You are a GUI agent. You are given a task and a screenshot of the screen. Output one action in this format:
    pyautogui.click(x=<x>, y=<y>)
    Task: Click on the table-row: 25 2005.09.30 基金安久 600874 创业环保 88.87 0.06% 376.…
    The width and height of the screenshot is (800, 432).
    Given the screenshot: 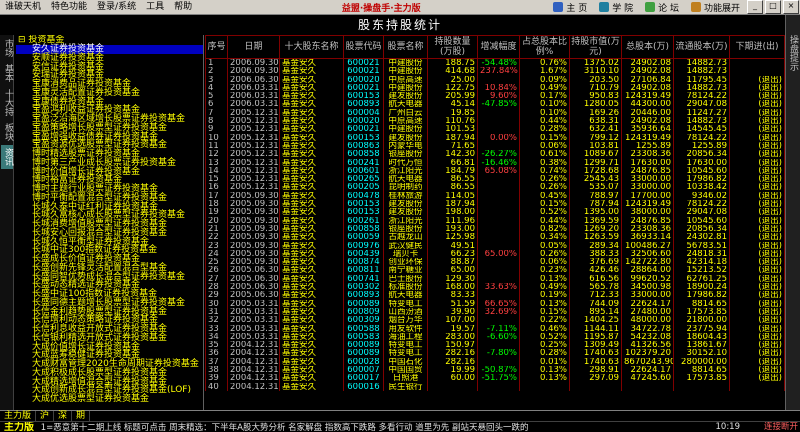 What is the action you would take?
    pyautogui.click(x=495, y=262)
    